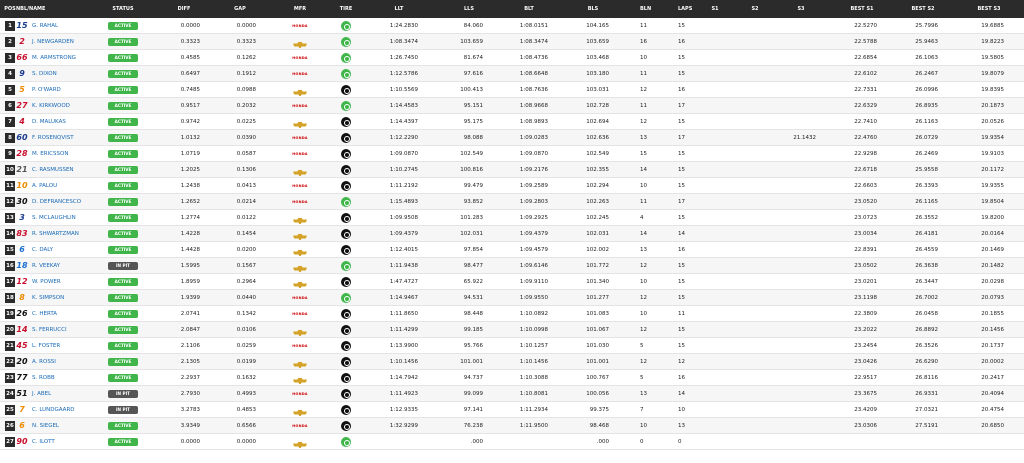 This screenshot has height=463, width=1024. I want to click on chevrolet-logo-icon, so click(300, 363).